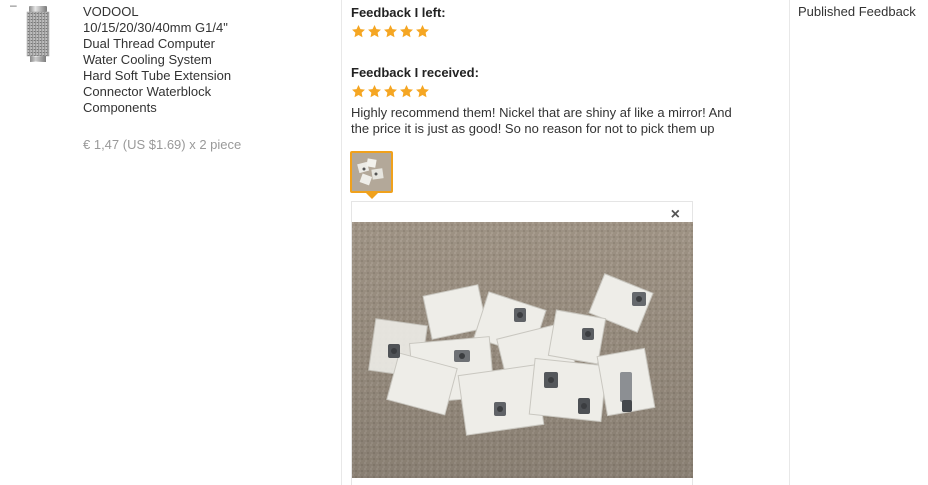  What do you see at coordinates (566, 91) in the screenshot?
I see `feedback-received-rating` at bounding box center [566, 91].